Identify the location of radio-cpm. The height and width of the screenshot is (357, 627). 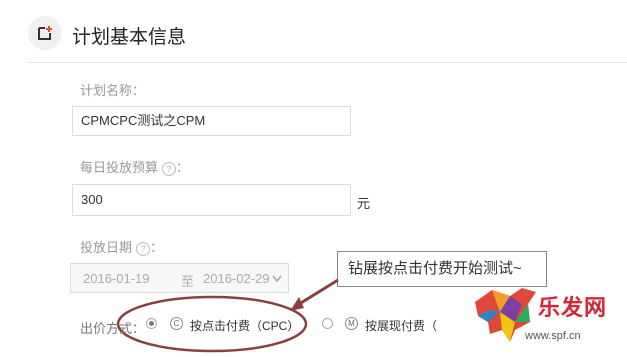
(327, 323).